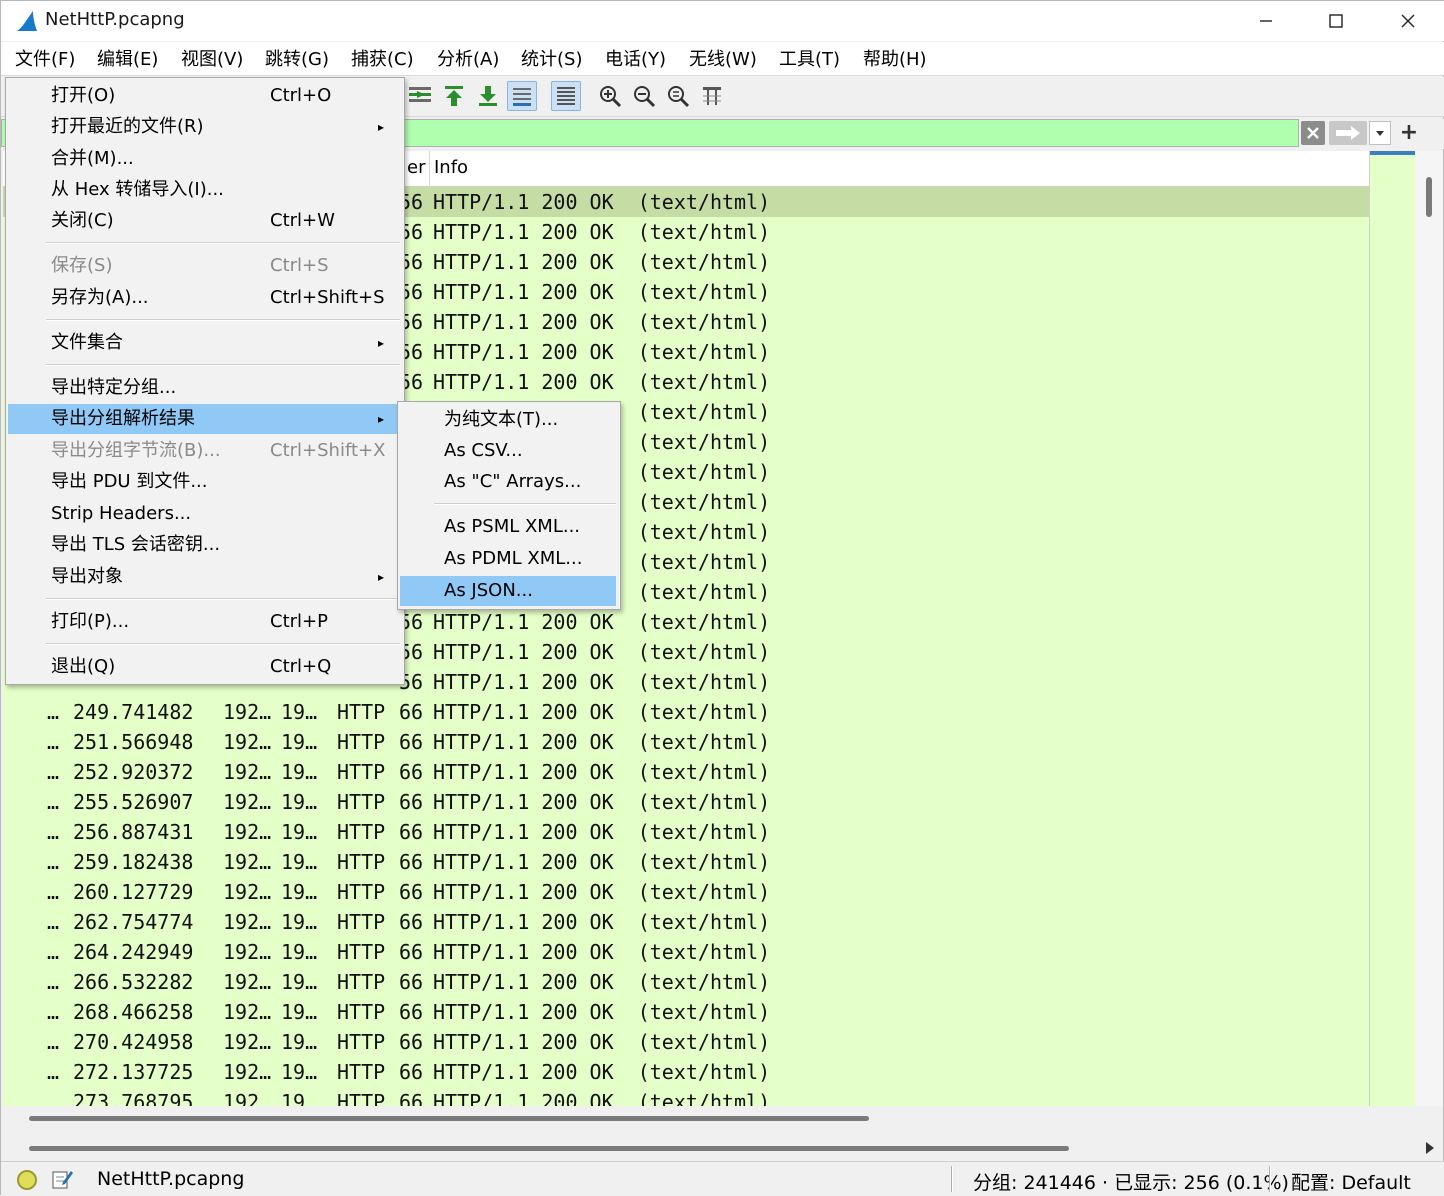  What do you see at coordinates (551, 60) in the screenshot?
I see `menu-statistics: 统计(S)` at bounding box center [551, 60].